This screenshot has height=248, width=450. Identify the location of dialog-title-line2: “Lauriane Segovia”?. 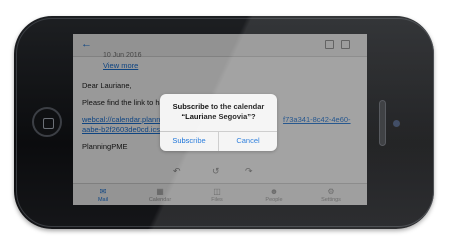
(218, 116).